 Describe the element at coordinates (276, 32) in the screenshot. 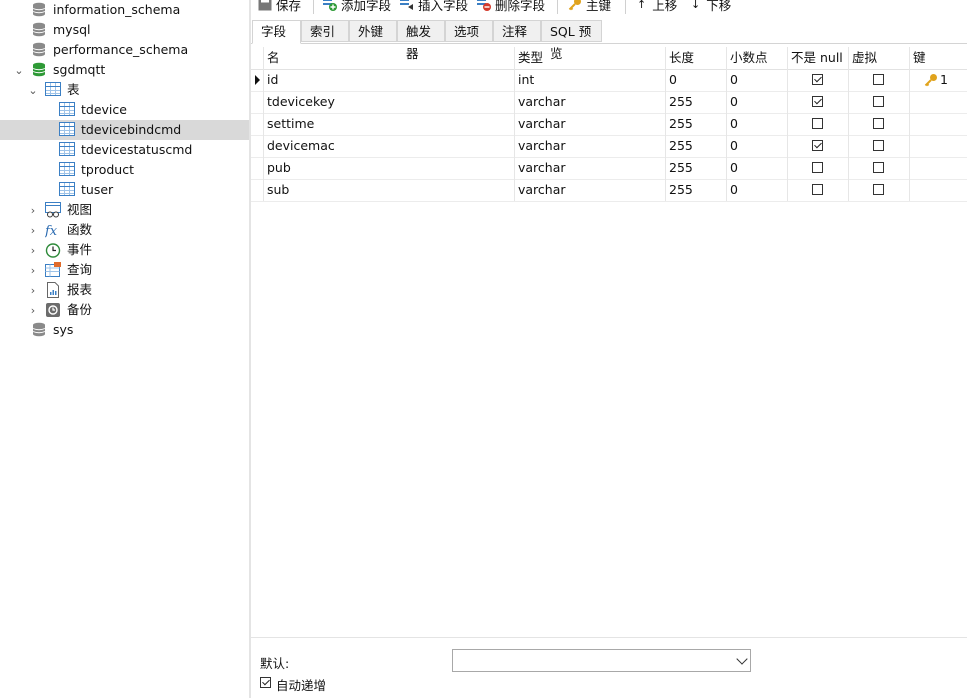

I see `tab-fields: 字段` at that location.